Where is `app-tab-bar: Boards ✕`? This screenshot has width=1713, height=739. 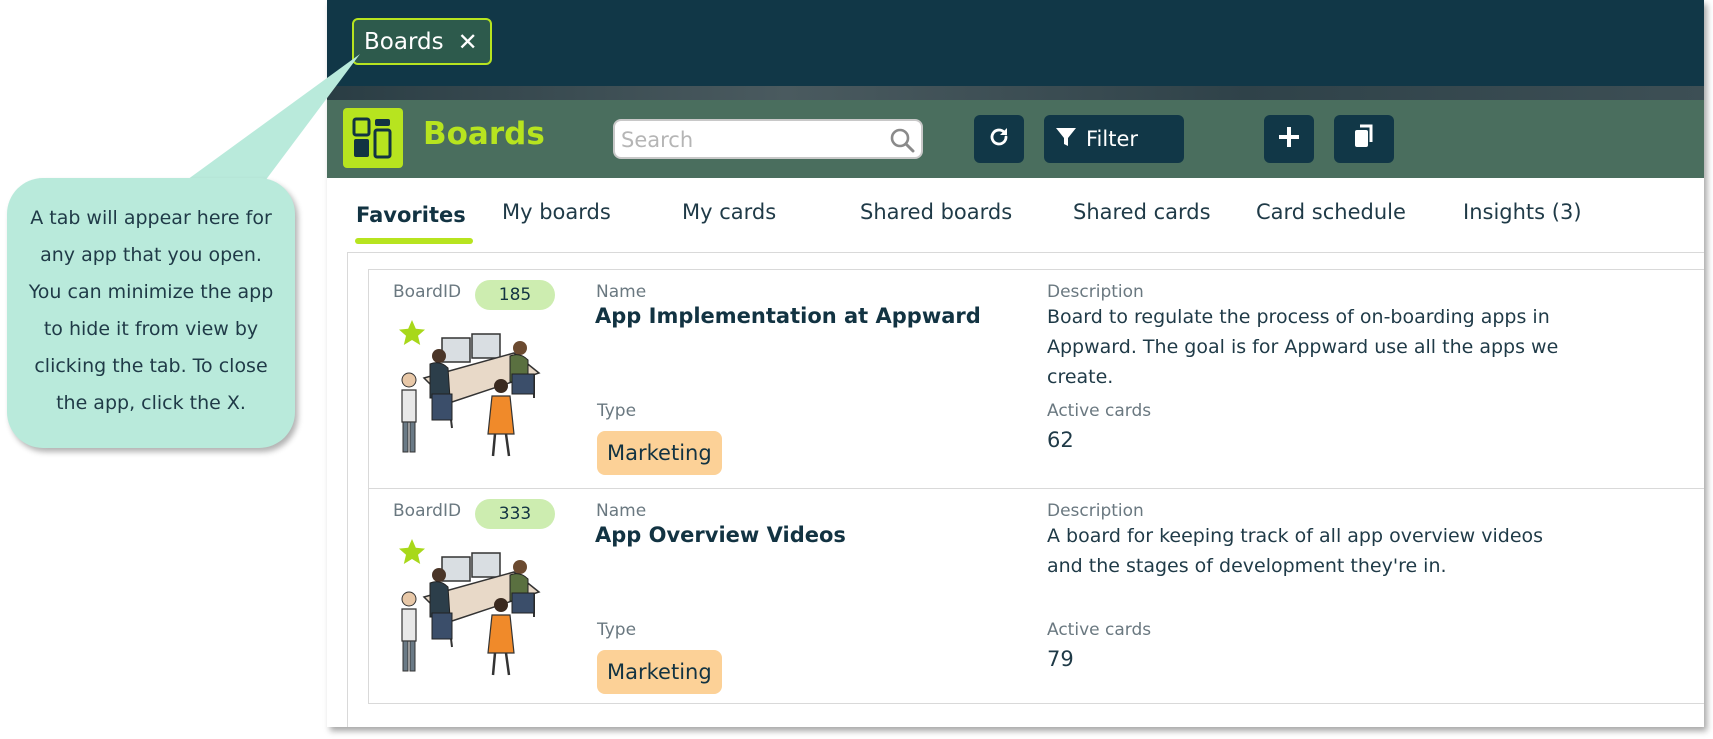 app-tab-bar: Boards ✕ is located at coordinates (1015, 44).